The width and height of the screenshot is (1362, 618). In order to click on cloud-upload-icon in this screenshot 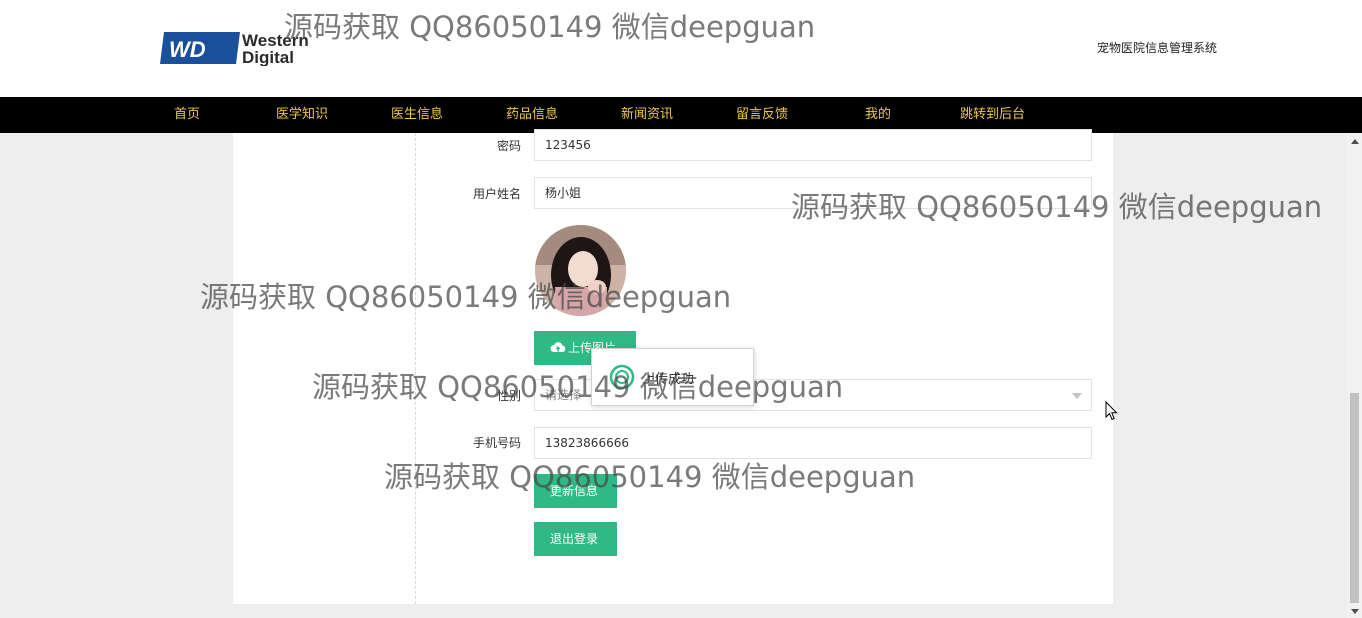, I will do `click(558, 349)`.